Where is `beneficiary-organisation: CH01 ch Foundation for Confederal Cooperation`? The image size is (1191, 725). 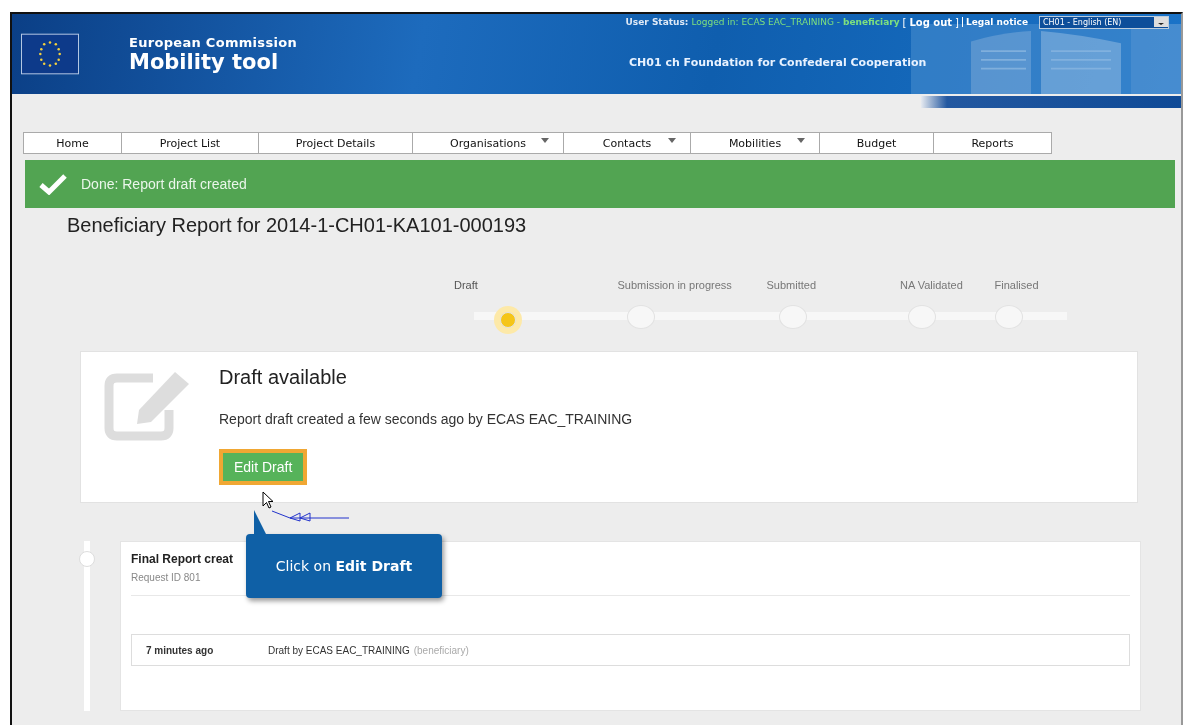
beneficiary-organisation: CH01 ch Foundation for Confederal Cooperation is located at coordinates (778, 62).